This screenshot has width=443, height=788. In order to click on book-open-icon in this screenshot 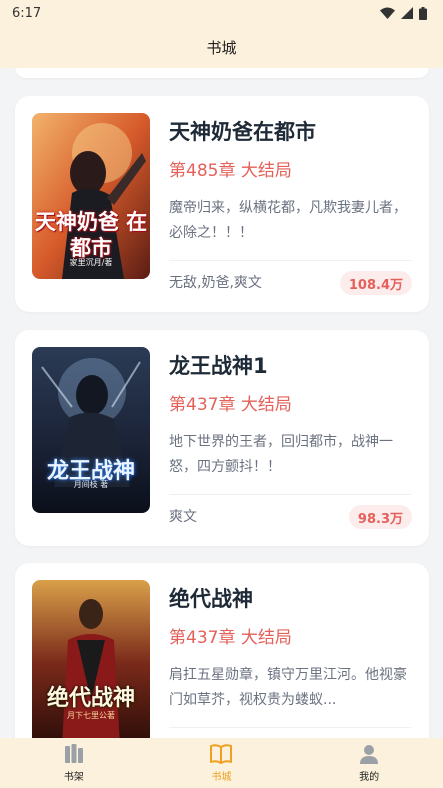, I will do `click(221, 754)`.